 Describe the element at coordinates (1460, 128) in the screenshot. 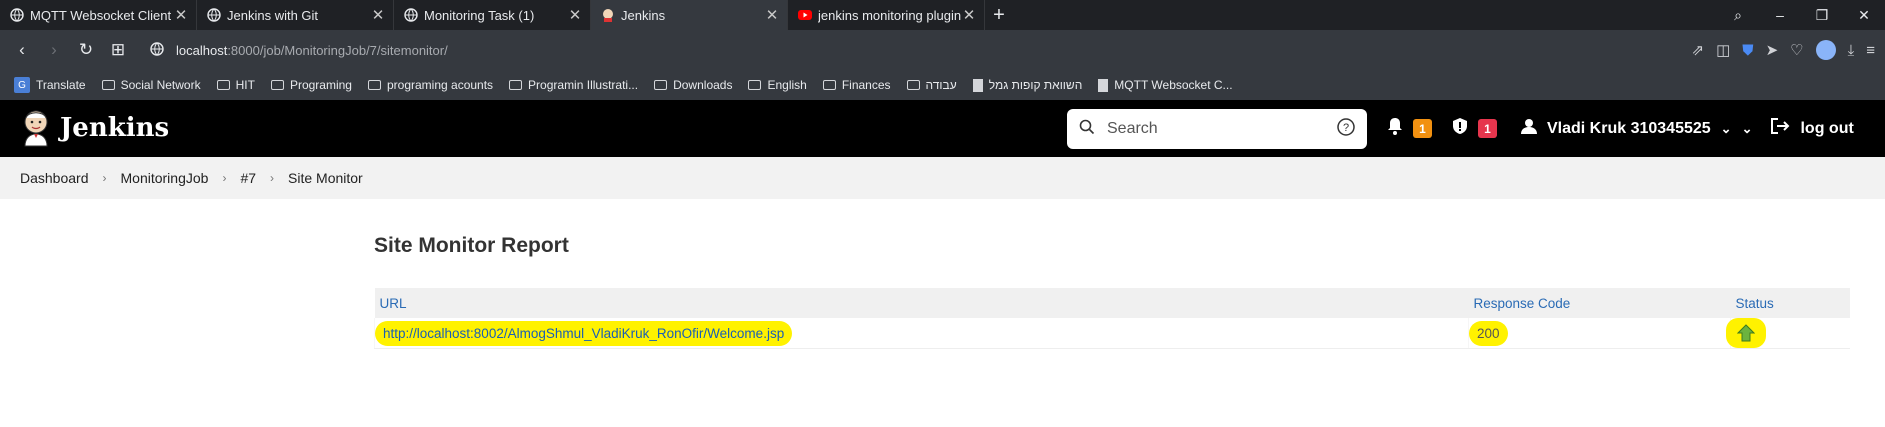

I see `security-shield-icon` at that location.